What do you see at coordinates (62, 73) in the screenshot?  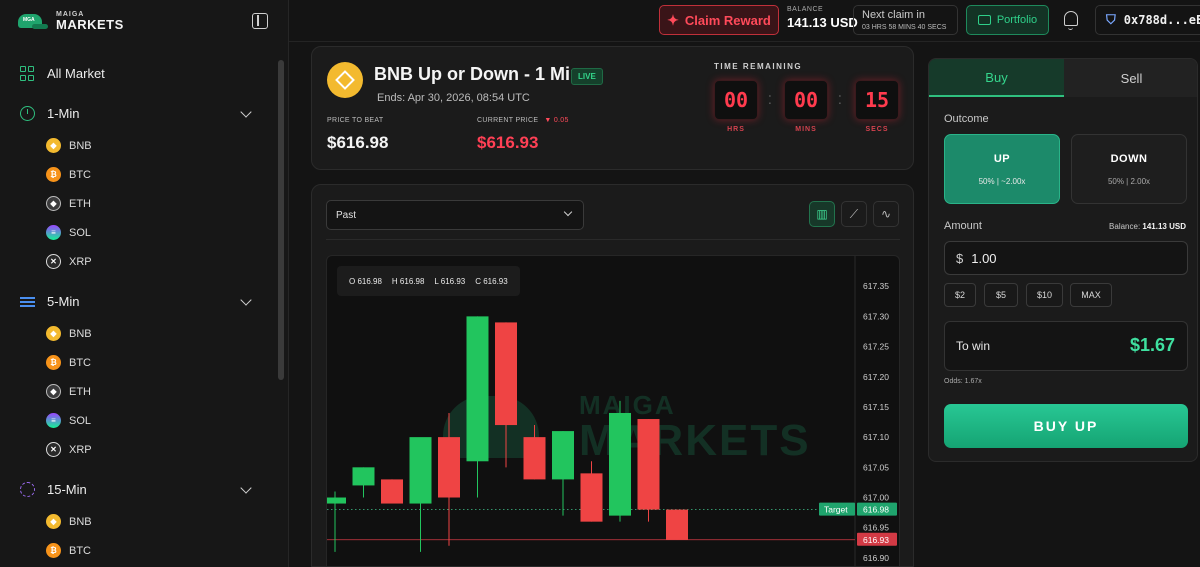 I see `sidebar-item-all-market: All Market` at bounding box center [62, 73].